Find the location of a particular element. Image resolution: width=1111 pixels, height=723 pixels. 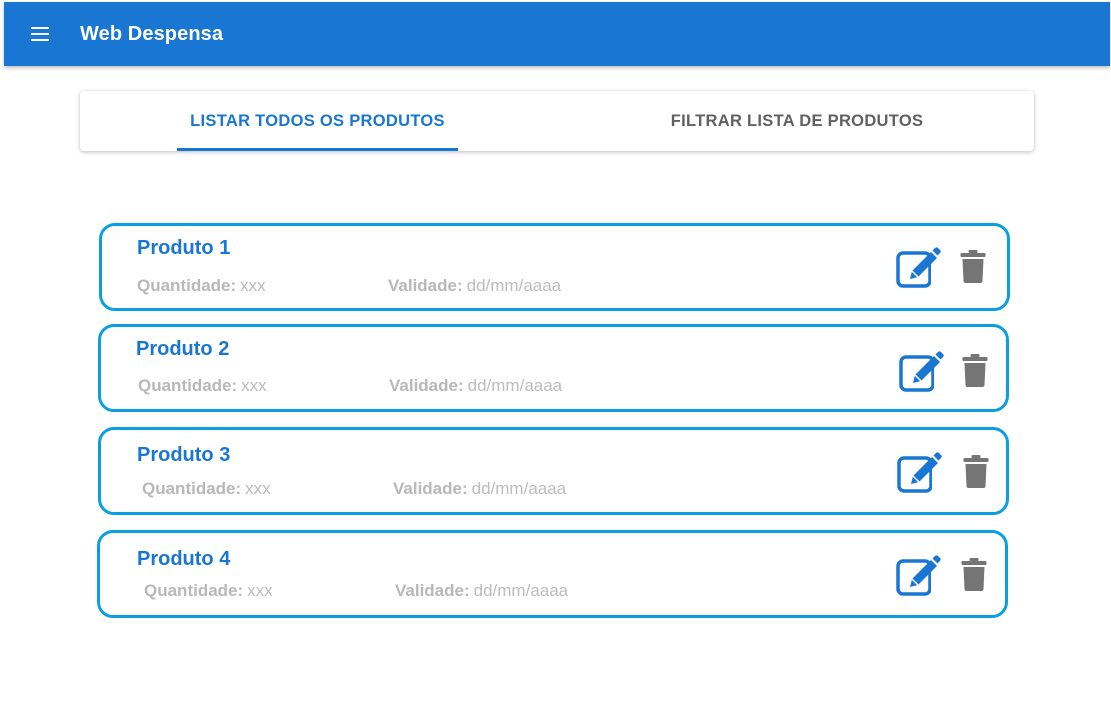

app-title: Web Despensa is located at coordinates (152, 34).